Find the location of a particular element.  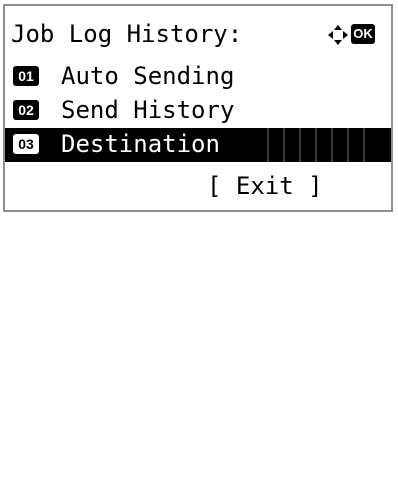

menu-item-label: Send History is located at coordinates (148, 110).